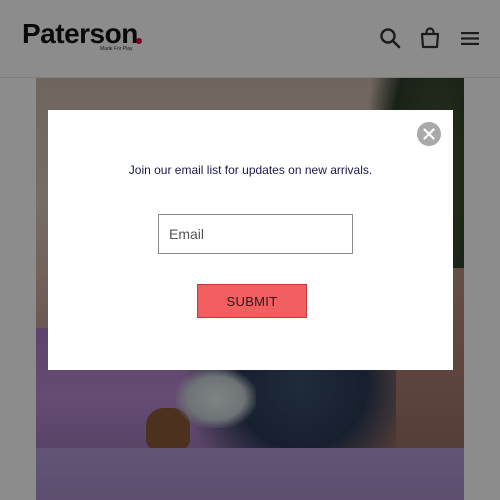 This screenshot has height=500, width=500. I want to click on email-field, so click(255, 234).